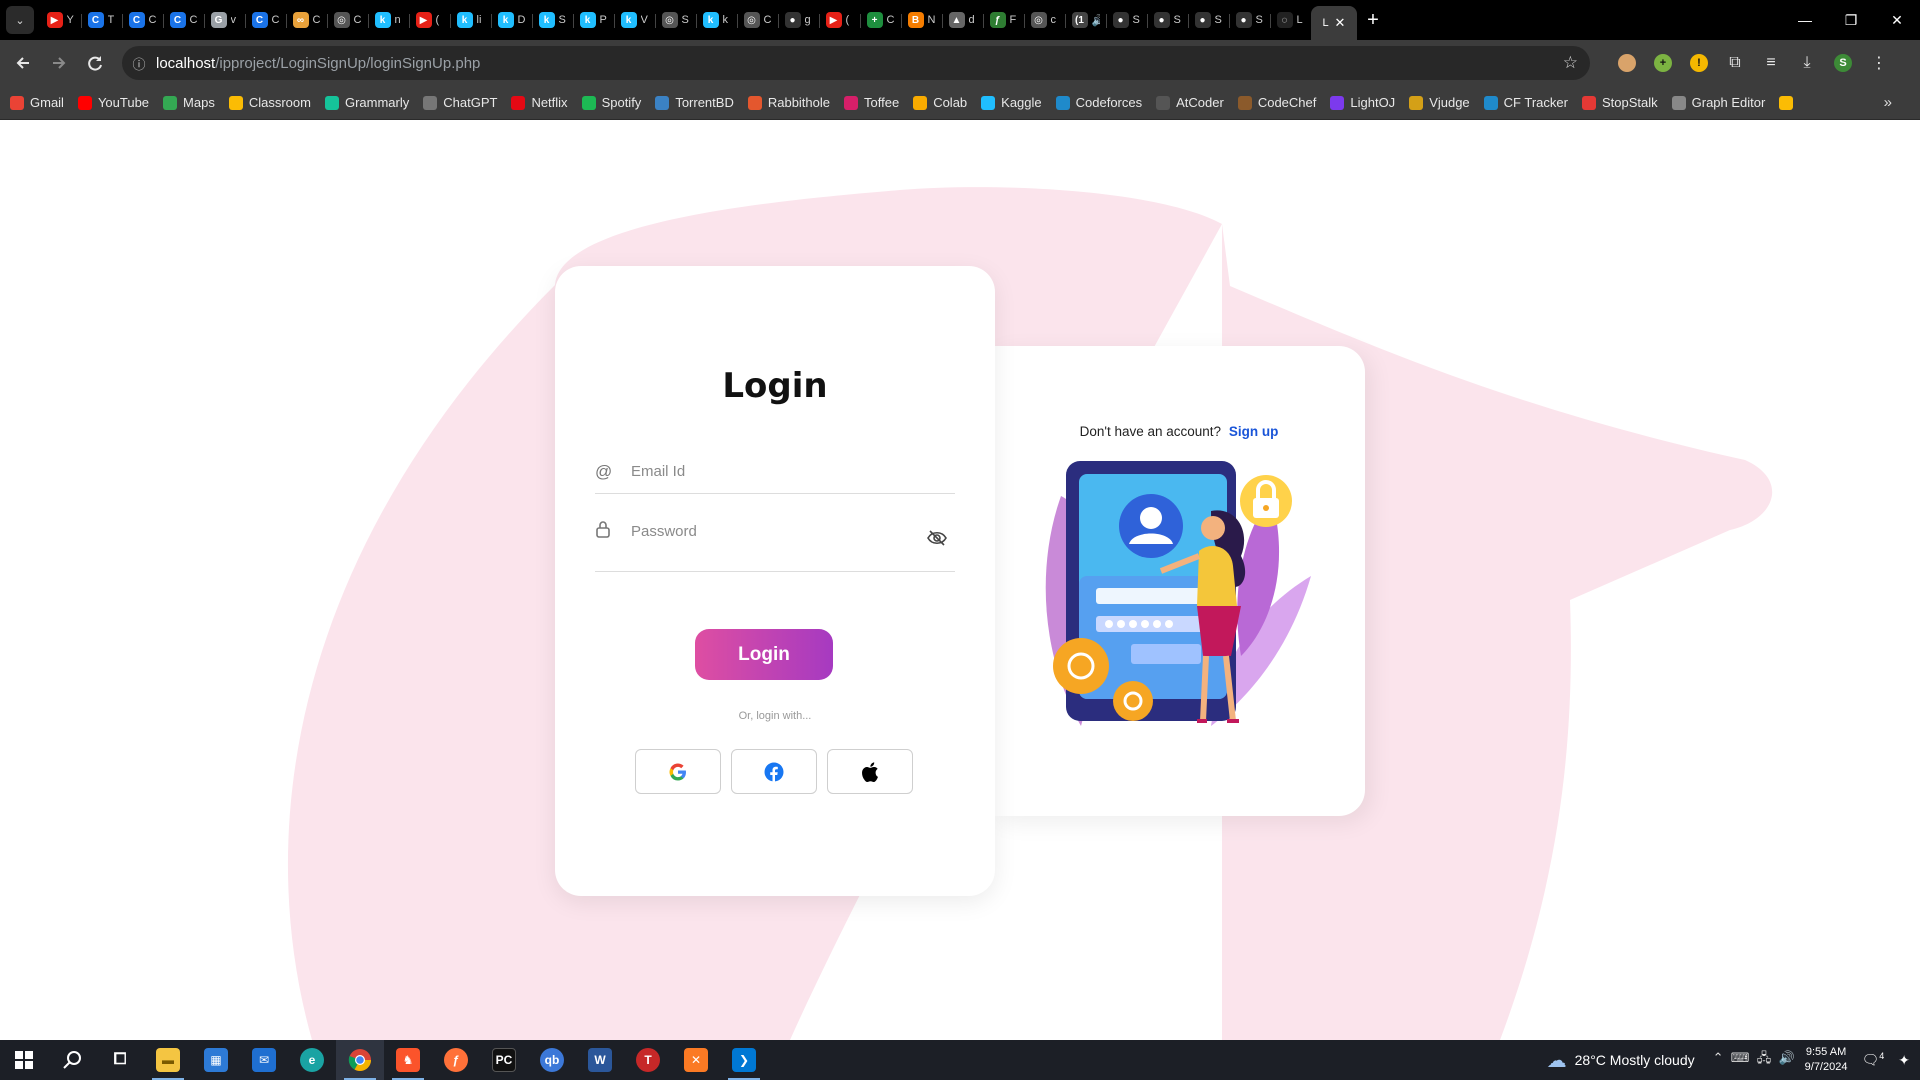  I want to click on bookmark-maps: Maps, so click(189, 102).